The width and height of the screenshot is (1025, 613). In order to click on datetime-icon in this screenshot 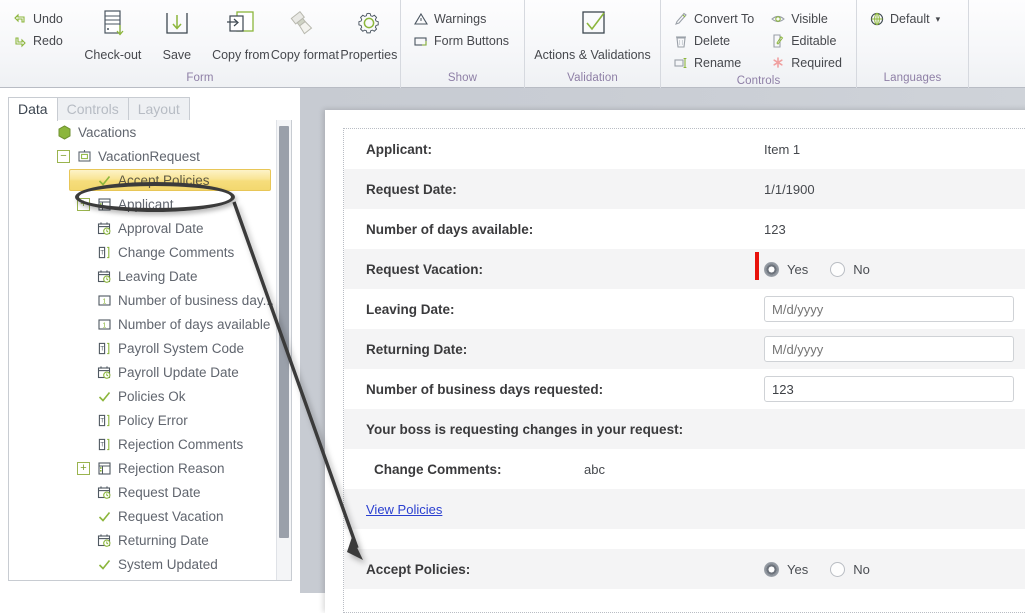, I will do `click(104, 228)`.